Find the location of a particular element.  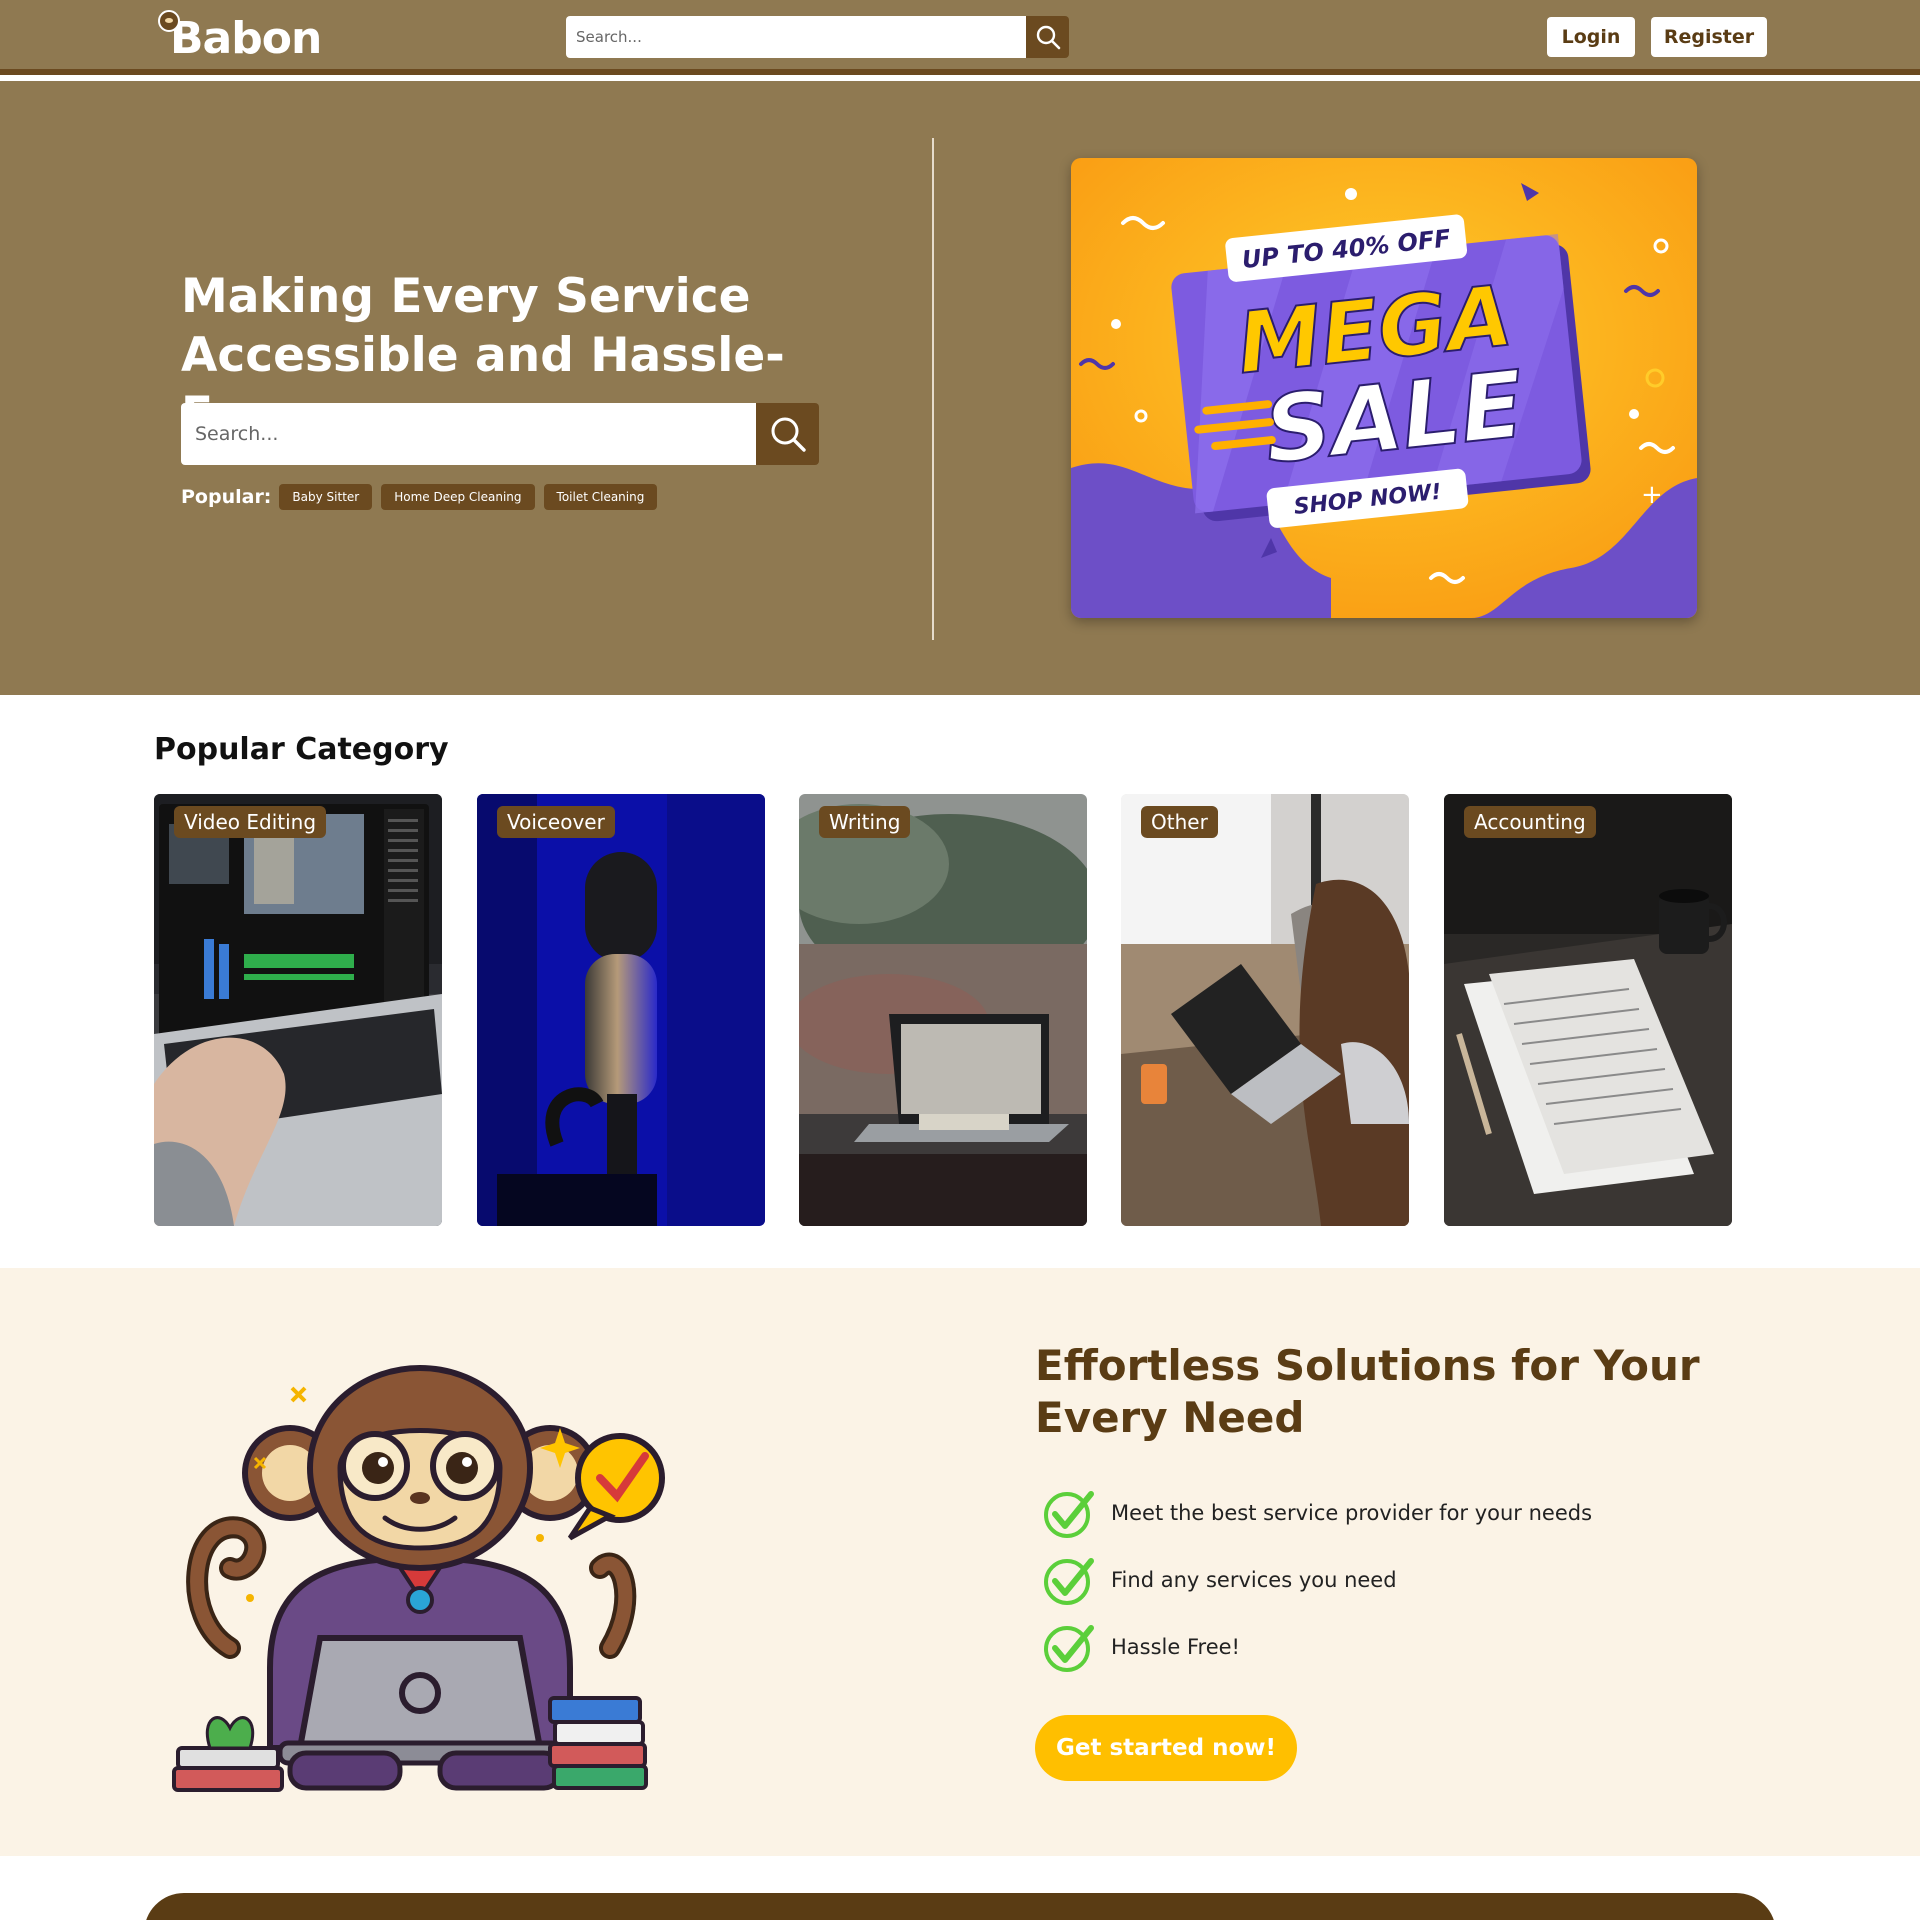

writing-image is located at coordinates (943, 1010).